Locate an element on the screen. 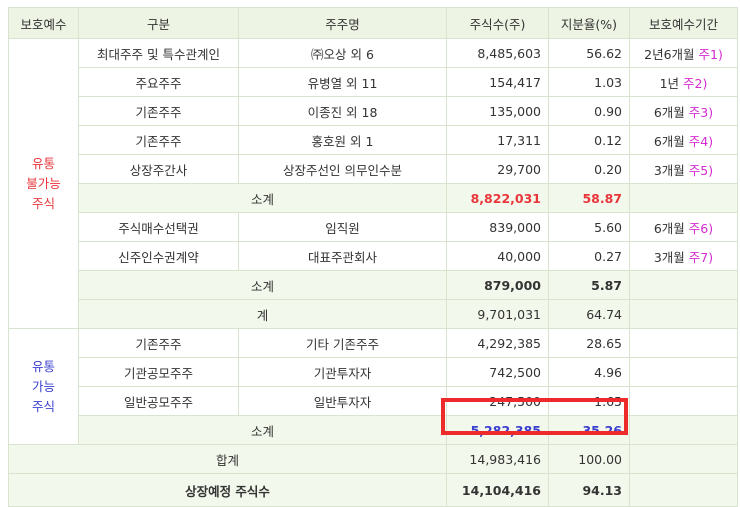 The width and height of the screenshot is (740, 507). total-label: 계 is located at coordinates (262, 314).